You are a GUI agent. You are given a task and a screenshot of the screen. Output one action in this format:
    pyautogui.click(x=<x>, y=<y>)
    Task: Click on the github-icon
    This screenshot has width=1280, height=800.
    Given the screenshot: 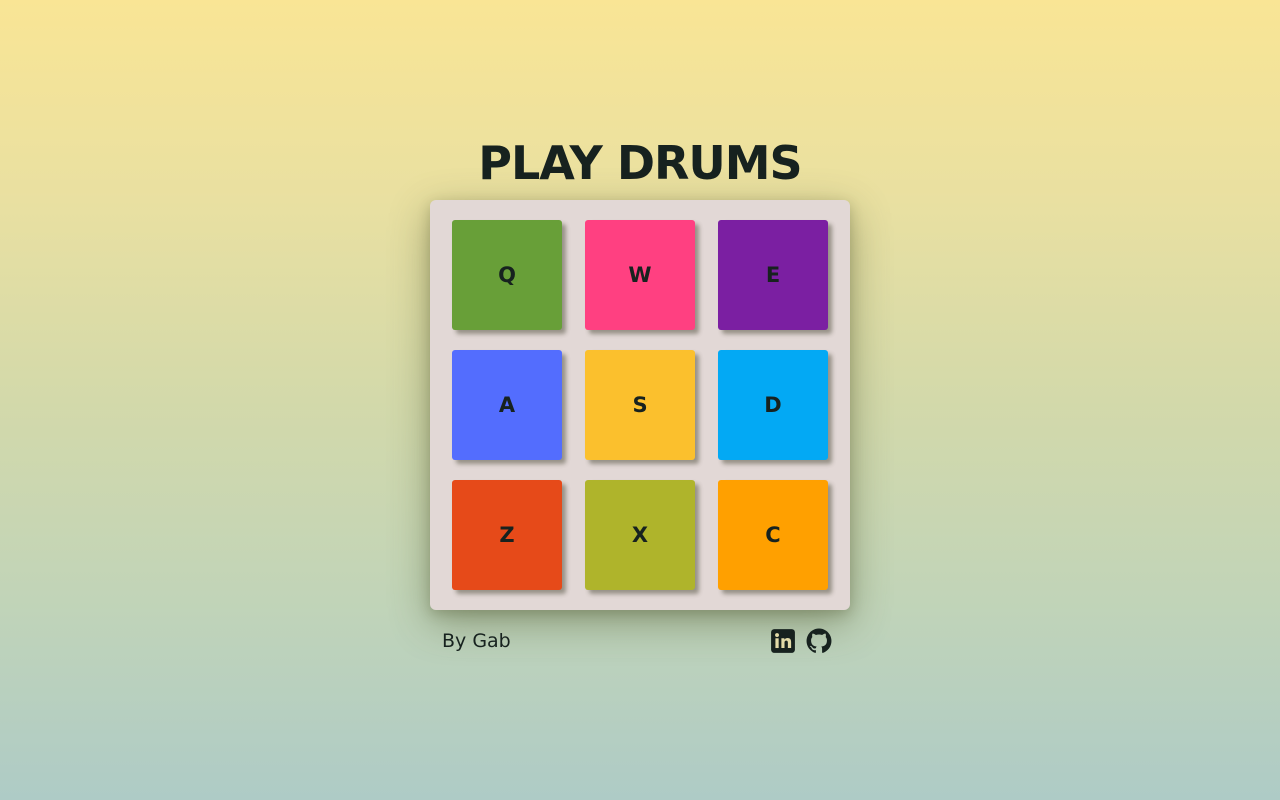 What is the action you would take?
    pyautogui.click(x=819, y=640)
    